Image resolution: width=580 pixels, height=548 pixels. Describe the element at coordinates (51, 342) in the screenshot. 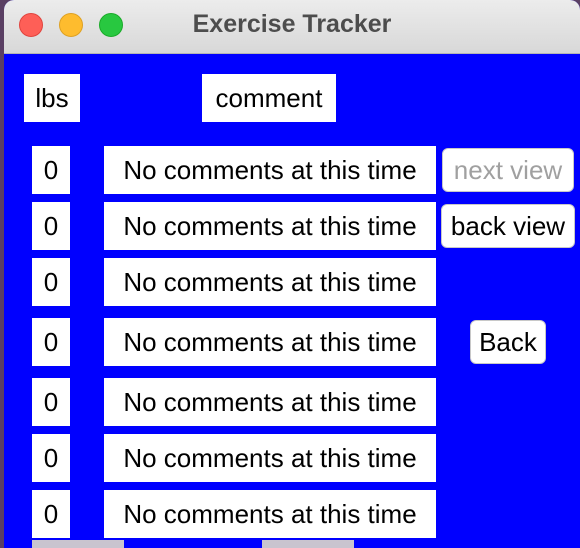

I see `lbs-value-row-4: 0` at that location.